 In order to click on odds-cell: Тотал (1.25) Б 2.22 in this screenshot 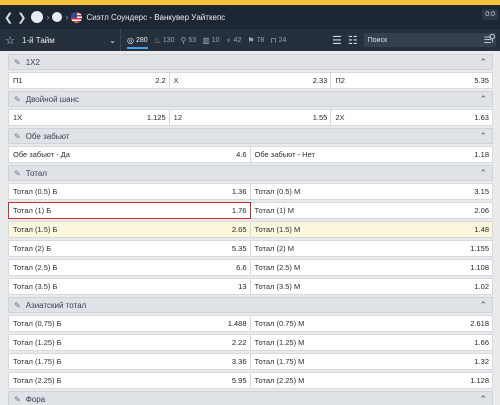, I will do `click(129, 342)`.